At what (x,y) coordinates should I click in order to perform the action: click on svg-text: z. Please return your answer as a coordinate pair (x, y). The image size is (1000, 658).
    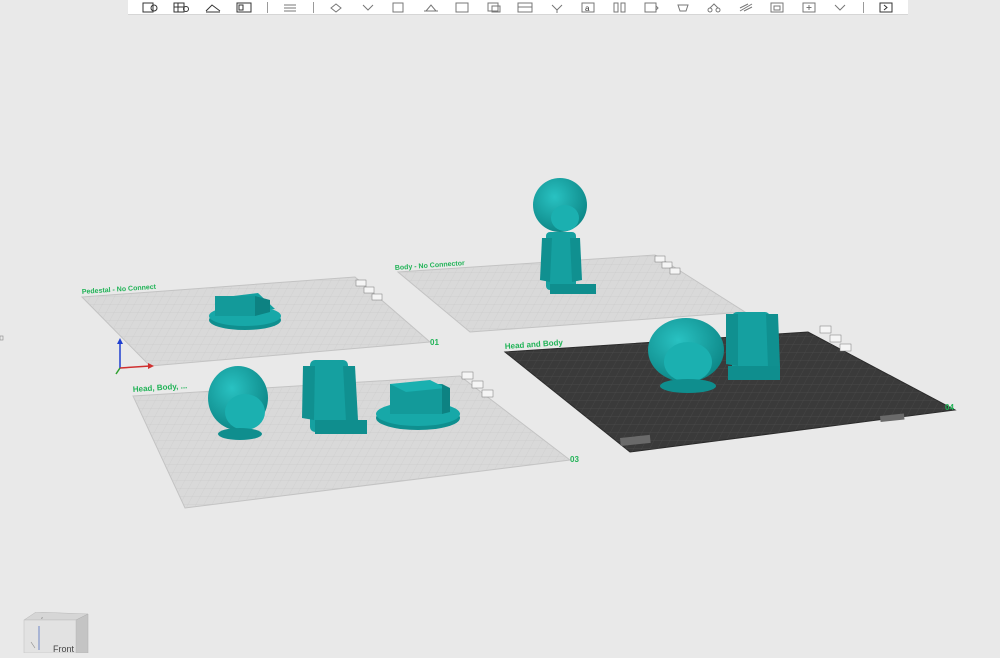
    Looking at the image, I should click on (42, 617).